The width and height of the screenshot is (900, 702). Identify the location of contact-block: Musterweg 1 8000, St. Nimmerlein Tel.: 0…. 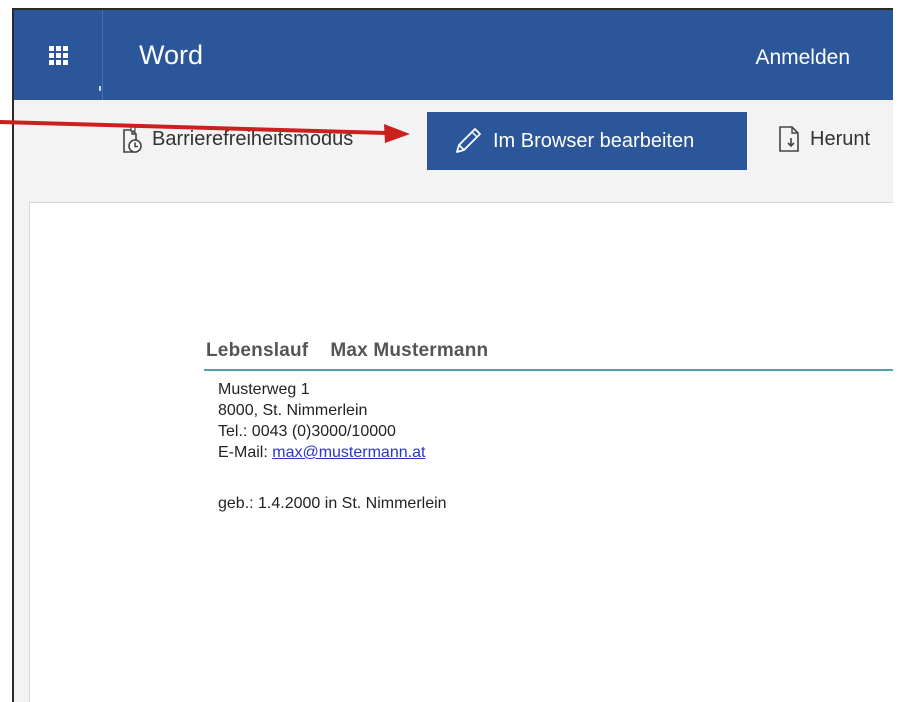
(321, 421).